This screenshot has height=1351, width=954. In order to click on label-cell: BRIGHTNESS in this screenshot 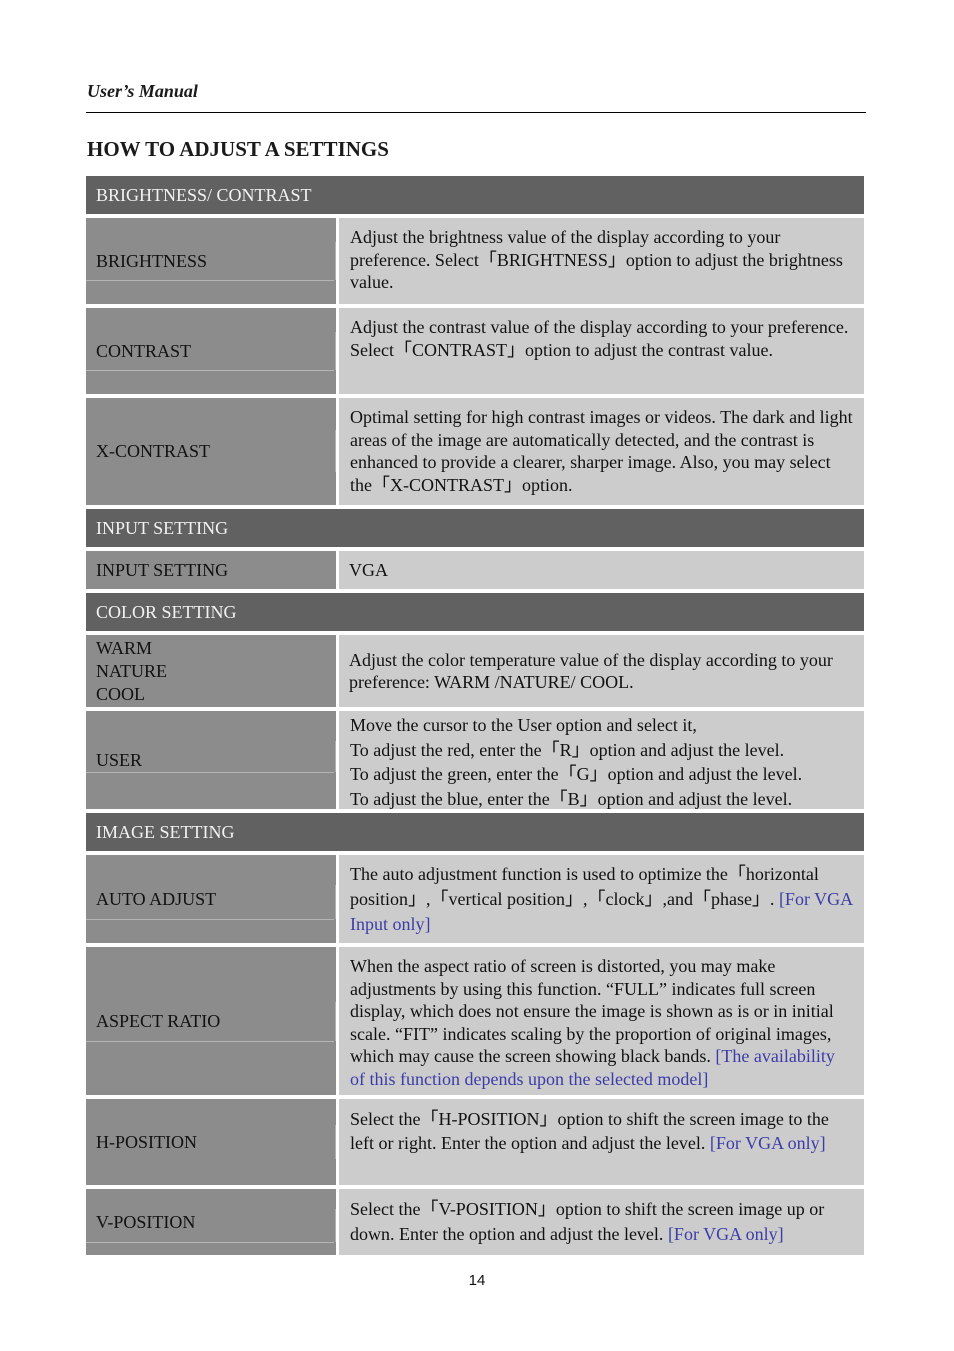, I will do `click(211, 261)`.